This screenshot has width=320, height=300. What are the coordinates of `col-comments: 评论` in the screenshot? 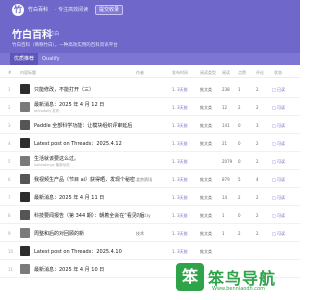 It's located at (260, 72).